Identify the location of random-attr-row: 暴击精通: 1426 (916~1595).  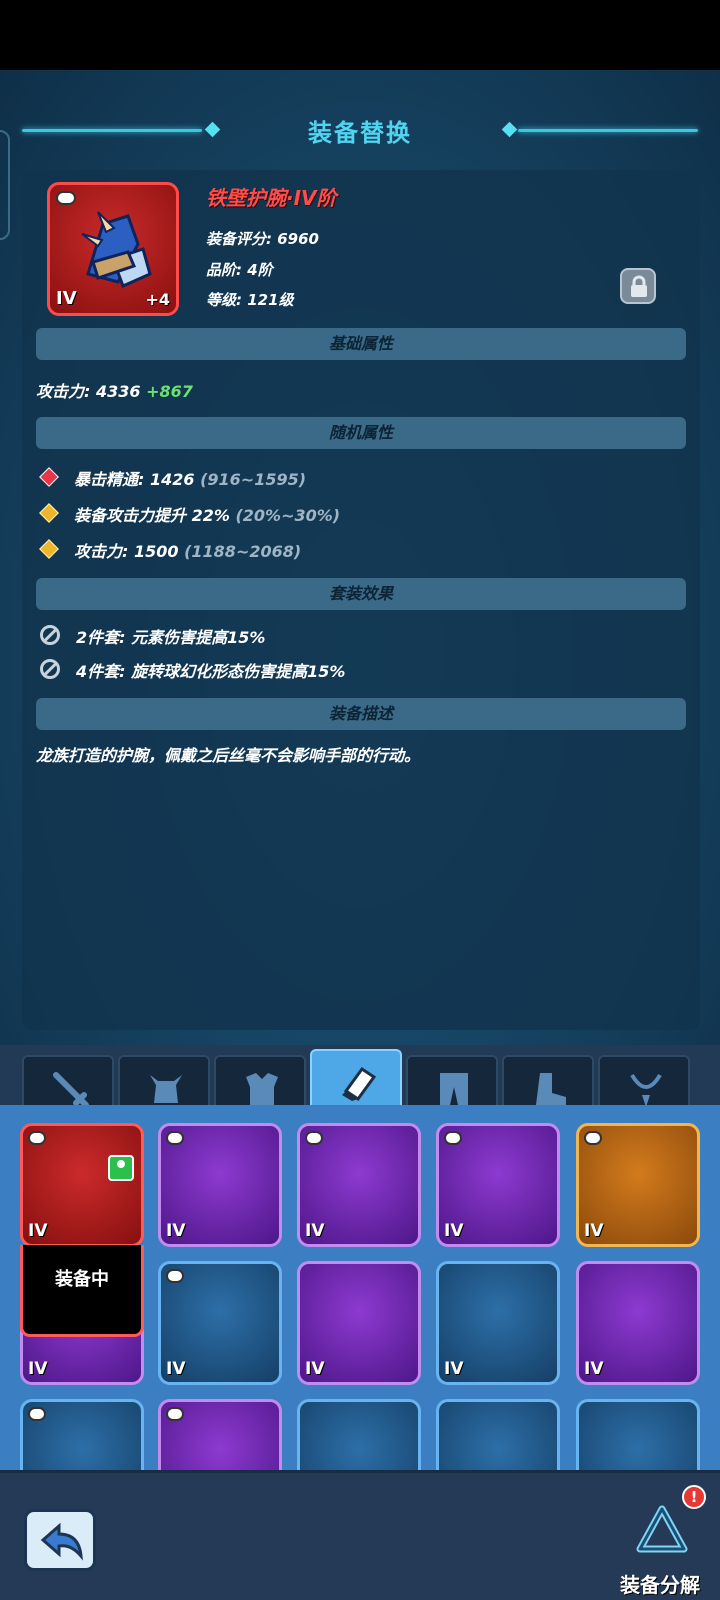
(190, 478).